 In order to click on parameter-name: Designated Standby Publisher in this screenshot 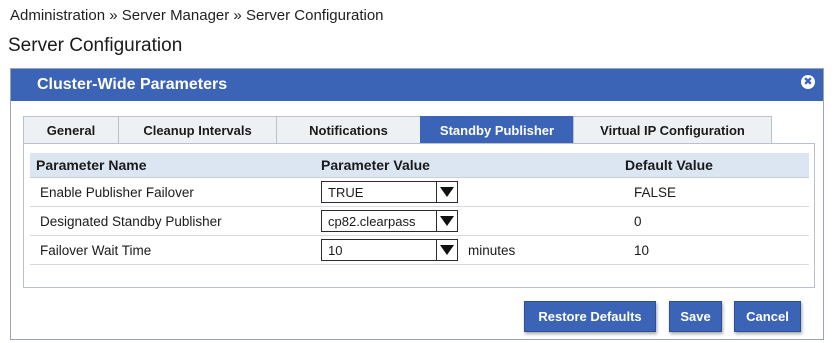, I will do `click(131, 221)`.